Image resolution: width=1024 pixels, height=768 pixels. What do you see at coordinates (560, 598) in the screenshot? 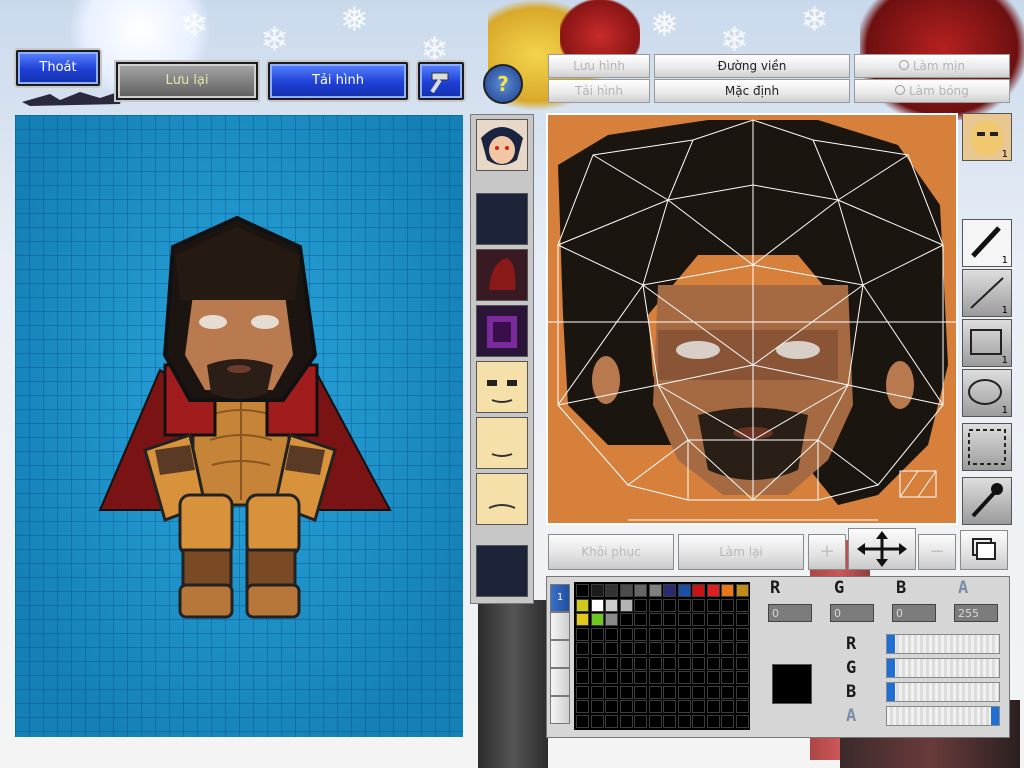
I see `palette-tab-1: 1` at bounding box center [560, 598].